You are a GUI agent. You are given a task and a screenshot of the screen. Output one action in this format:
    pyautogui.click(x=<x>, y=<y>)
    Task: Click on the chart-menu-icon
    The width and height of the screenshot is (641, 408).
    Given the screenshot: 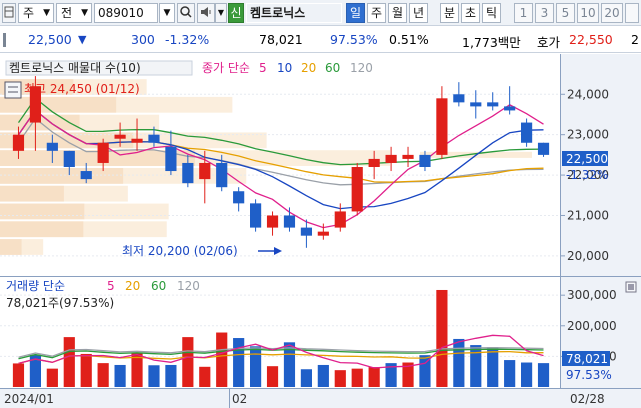 What is the action you would take?
    pyautogui.click(x=9, y=13)
    